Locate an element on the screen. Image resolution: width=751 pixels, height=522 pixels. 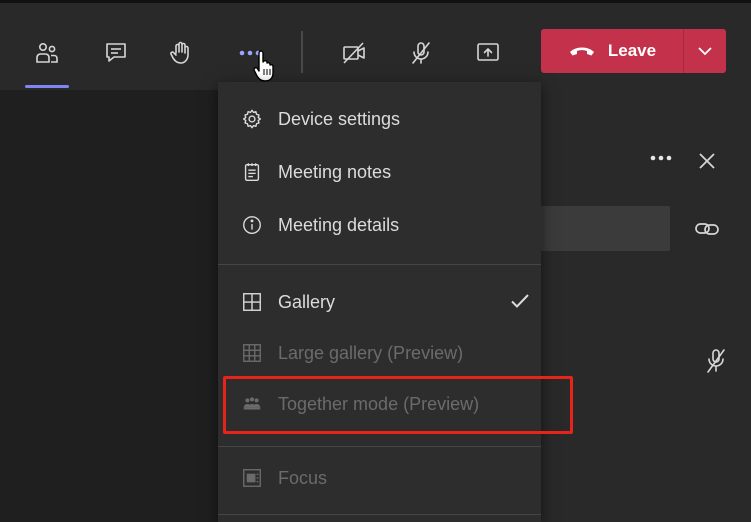
large-gallery-icon is located at coordinates (252, 353).